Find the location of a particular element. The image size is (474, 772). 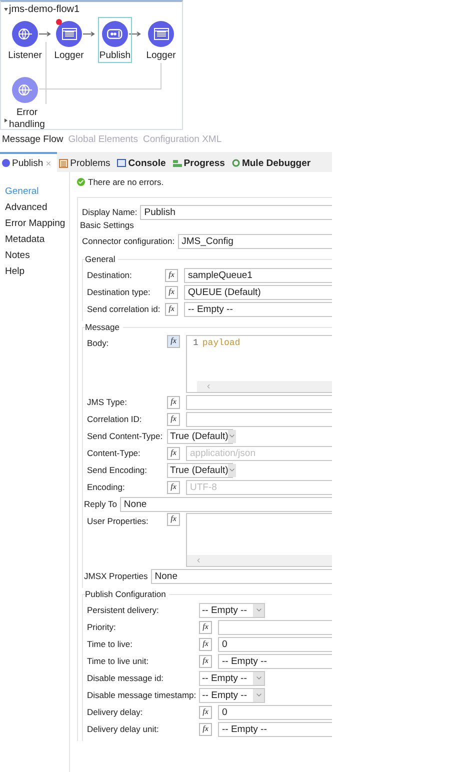

view-tab: Mule Debugger is located at coordinates (273, 162).